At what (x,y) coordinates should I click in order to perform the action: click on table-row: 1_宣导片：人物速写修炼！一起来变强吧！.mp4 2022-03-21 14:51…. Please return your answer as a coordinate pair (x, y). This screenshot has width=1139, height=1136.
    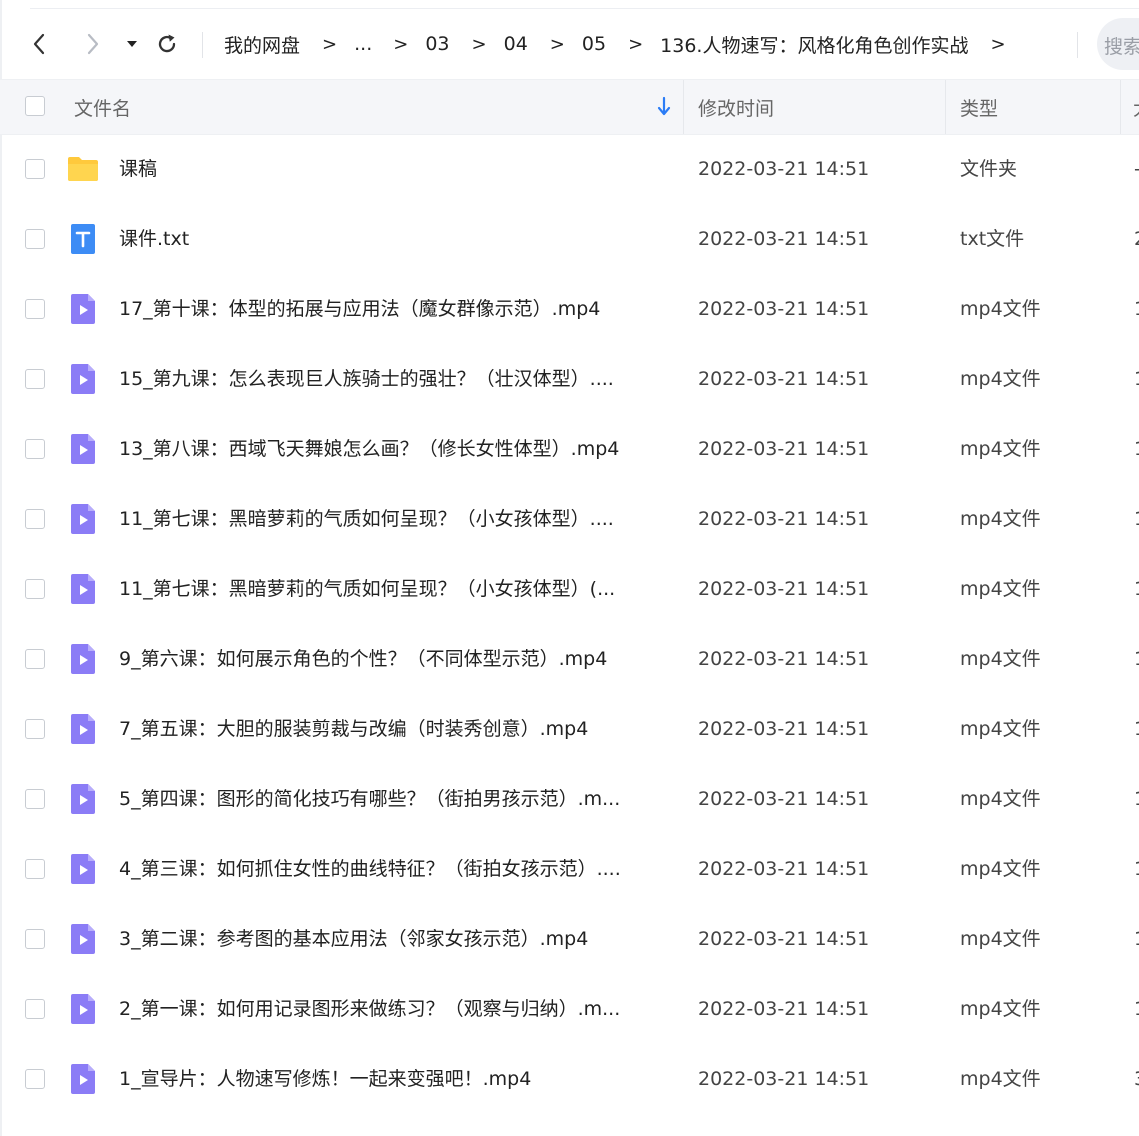
    Looking at the image, I should click on (569, 1079).